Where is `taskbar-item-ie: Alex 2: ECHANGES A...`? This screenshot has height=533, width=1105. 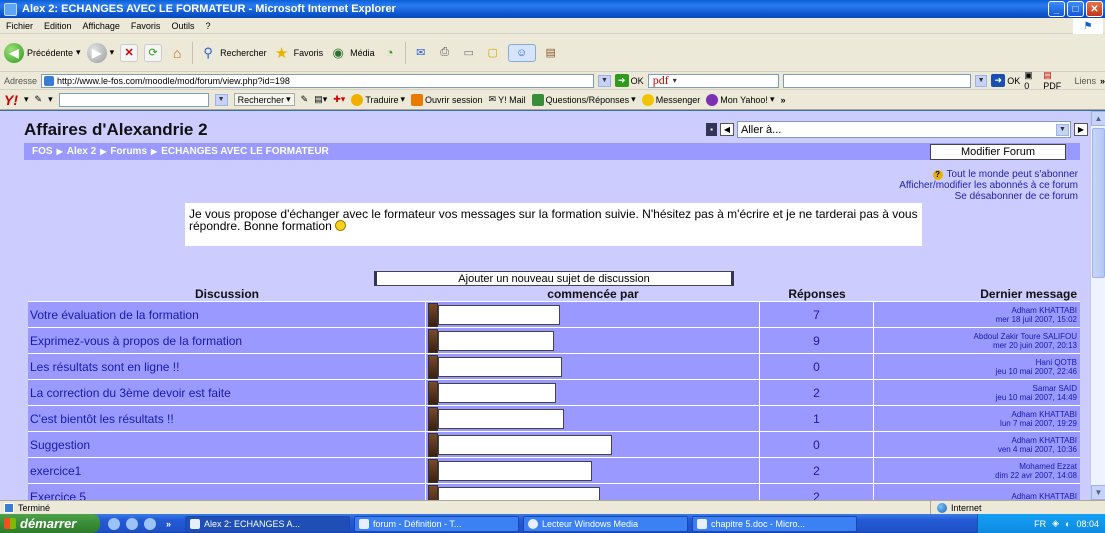 taskbar-item-ie: Alex 2: ECHANGES A... is located at coordinates (268, 523).